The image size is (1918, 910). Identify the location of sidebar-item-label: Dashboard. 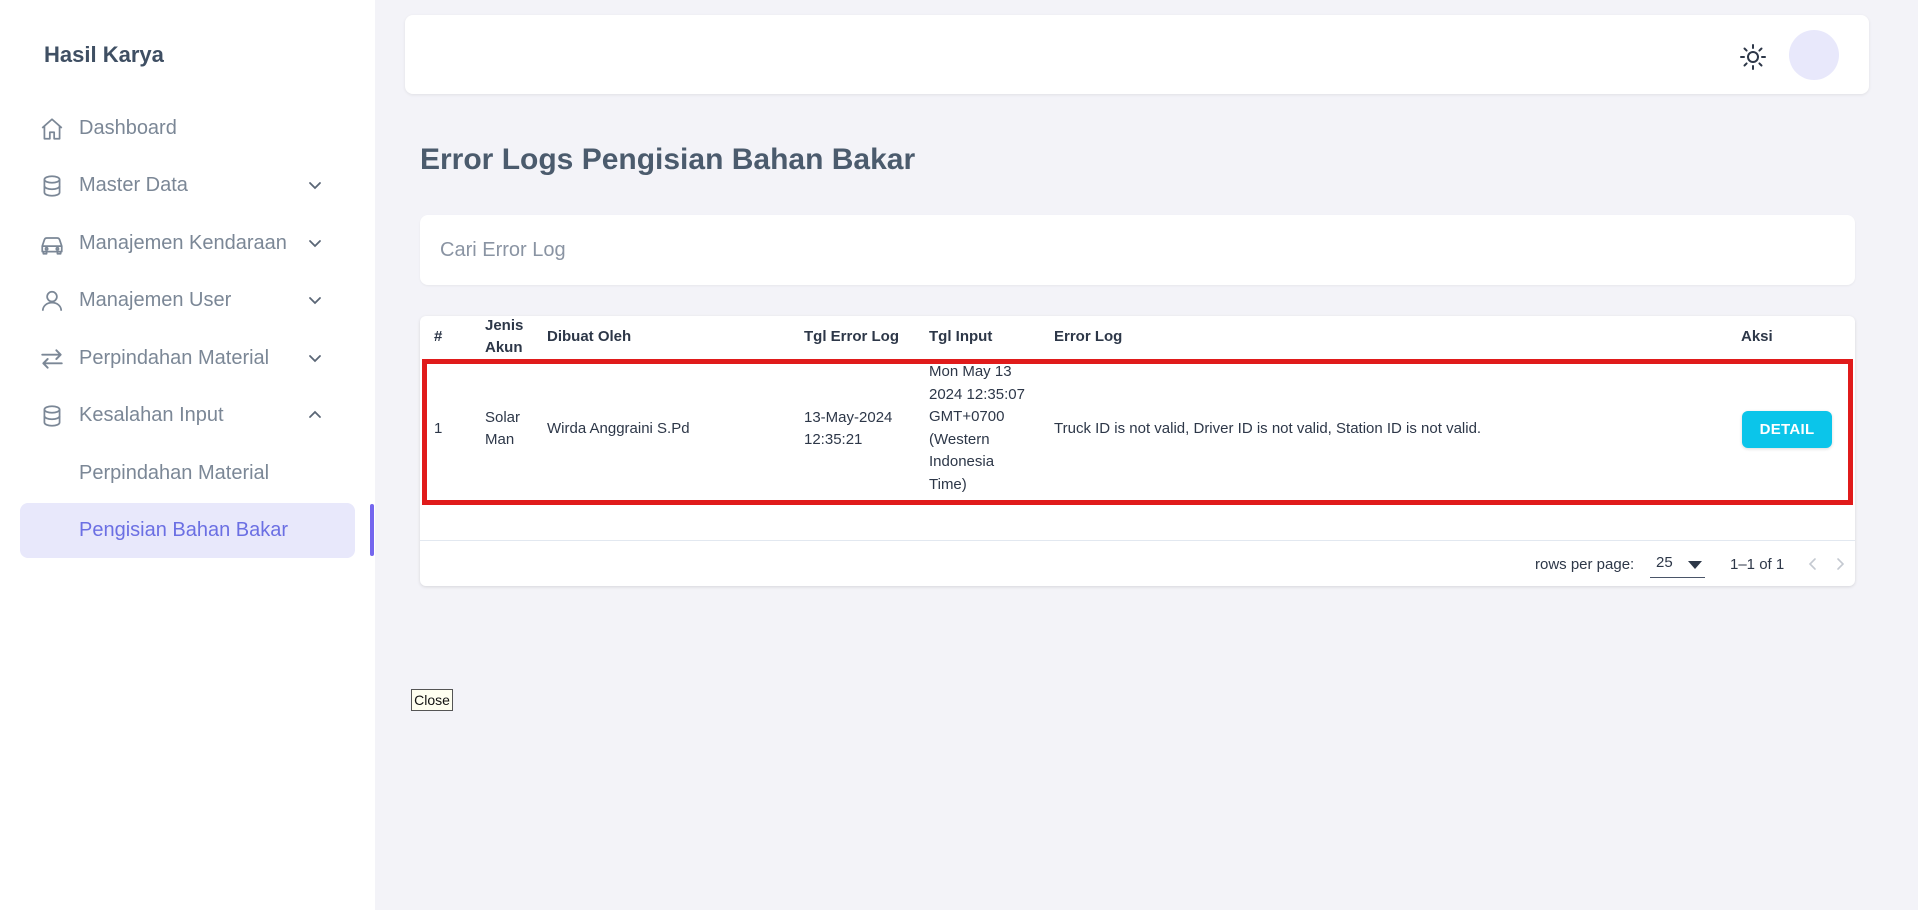
(128, 127).